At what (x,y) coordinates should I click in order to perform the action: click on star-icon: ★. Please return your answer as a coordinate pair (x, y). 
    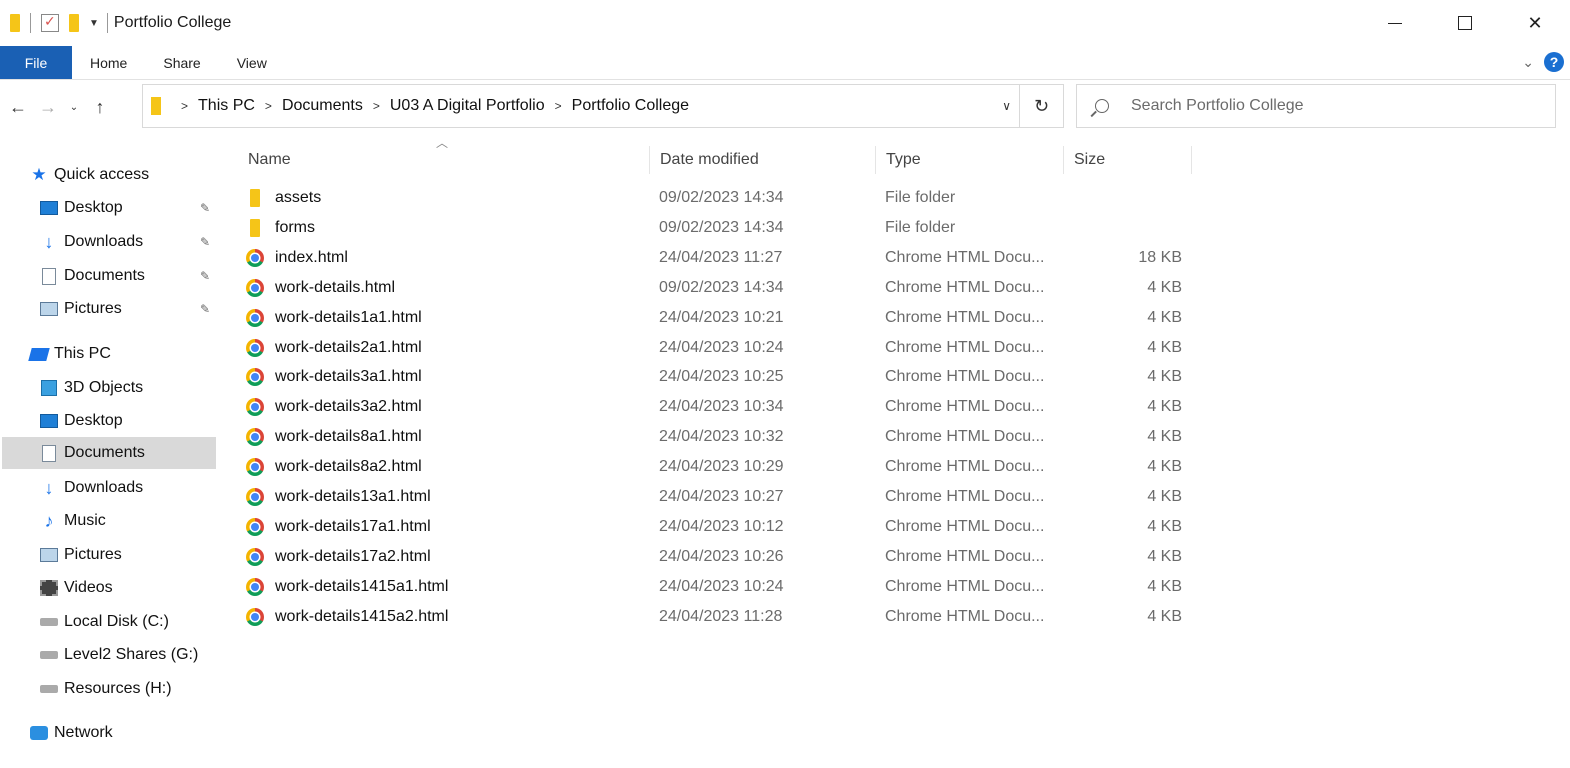
    Looking at the image, I should click on (39, 174).